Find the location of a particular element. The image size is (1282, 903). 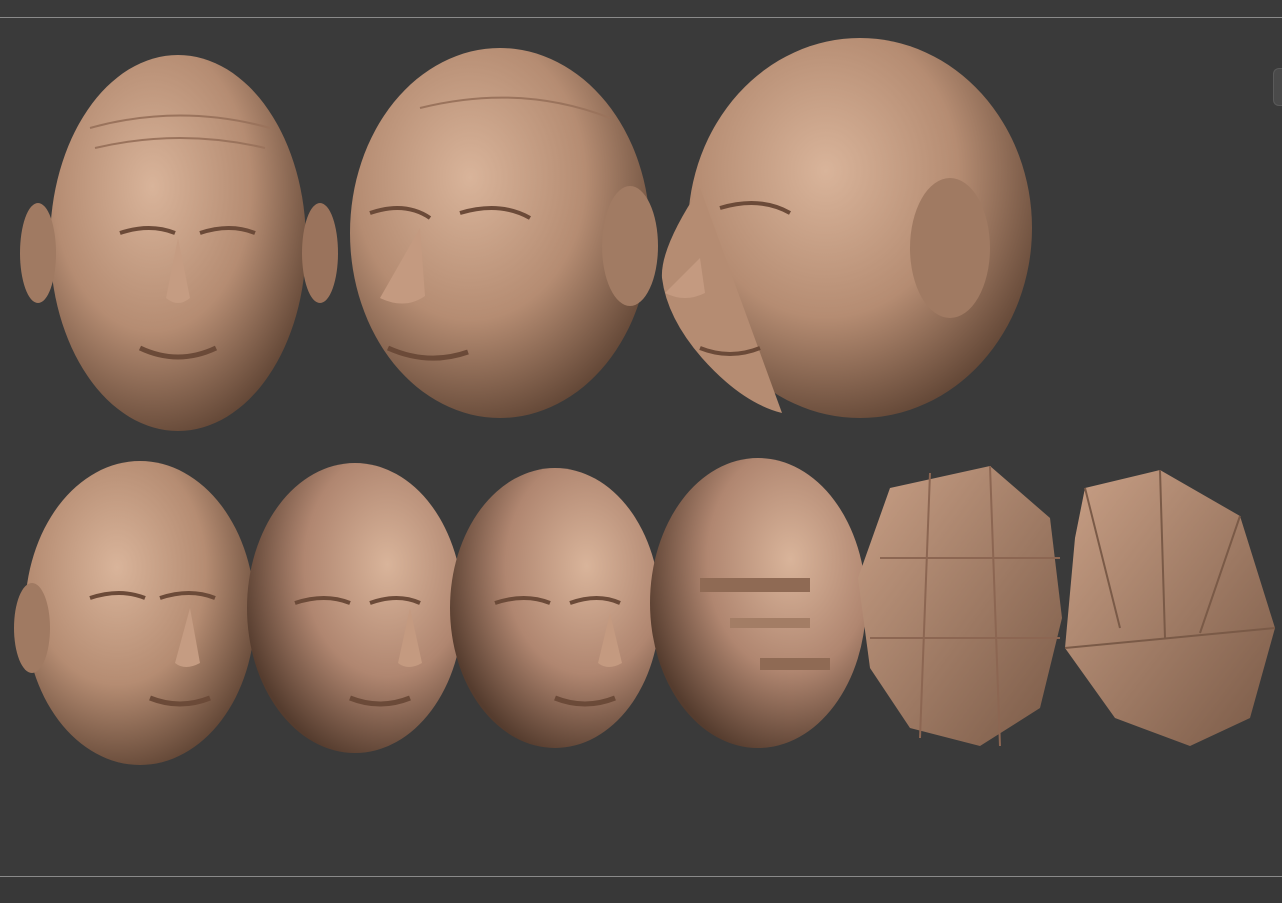

tray-toggle-handle is located at coordinates (1277, 87).